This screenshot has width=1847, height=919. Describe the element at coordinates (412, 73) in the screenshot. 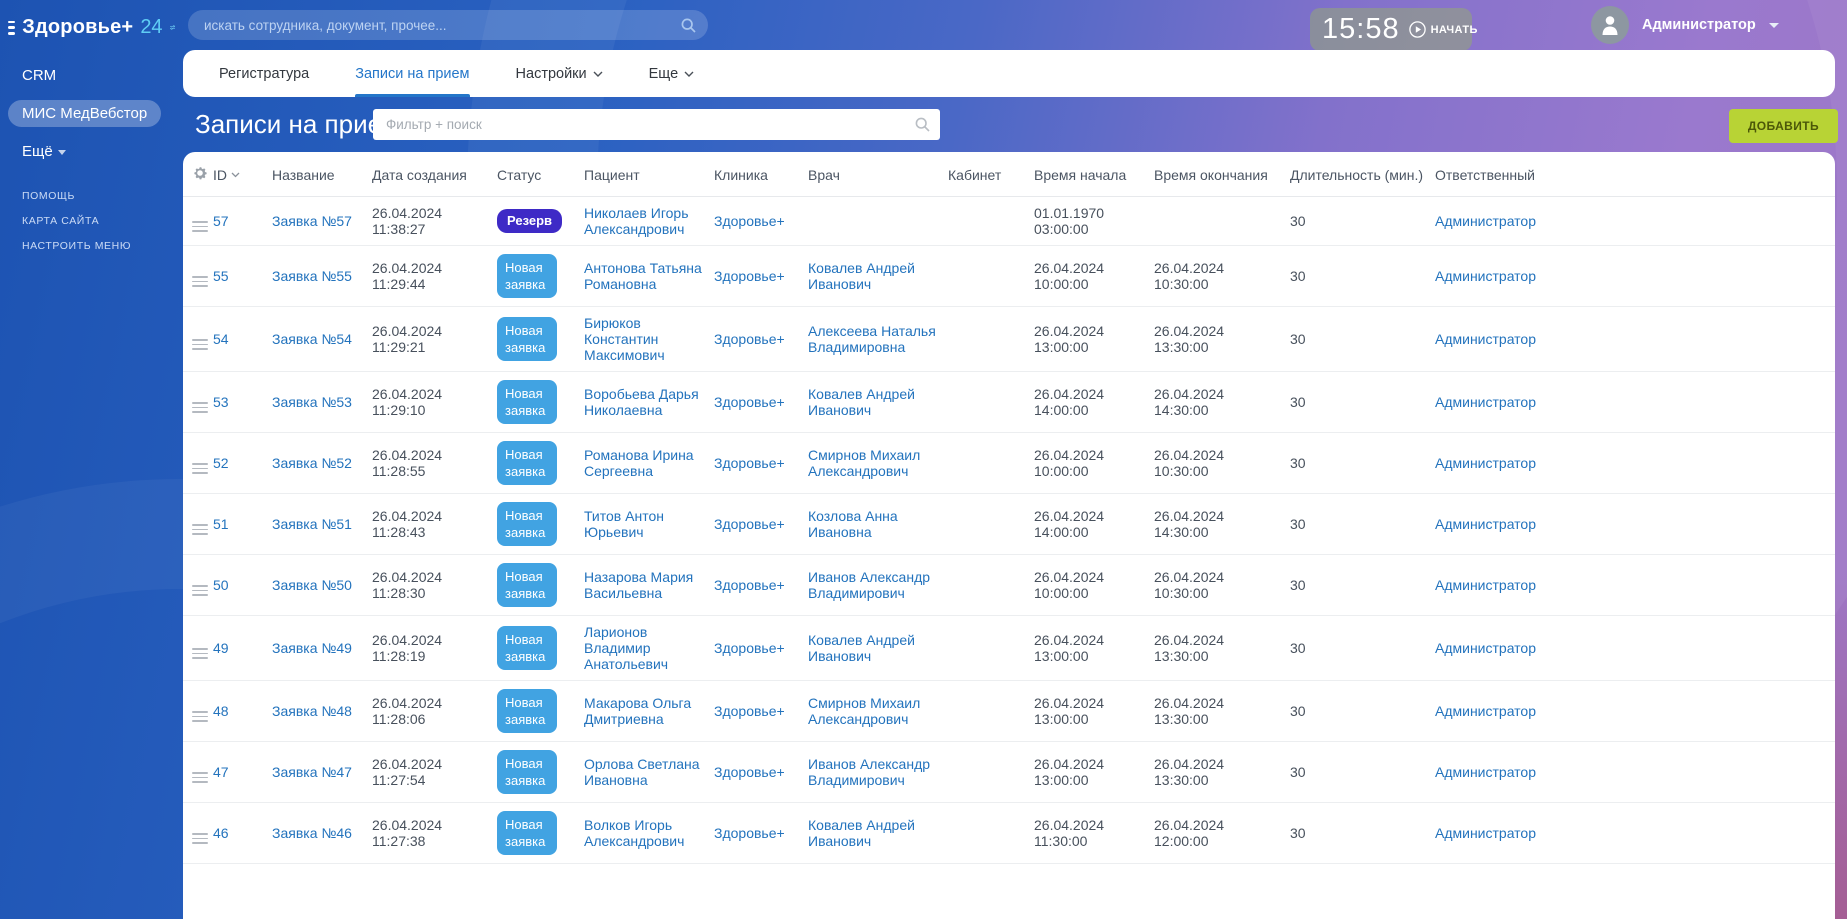

I see `tab-zapisi-na-priem: Записи на прием` at that location.